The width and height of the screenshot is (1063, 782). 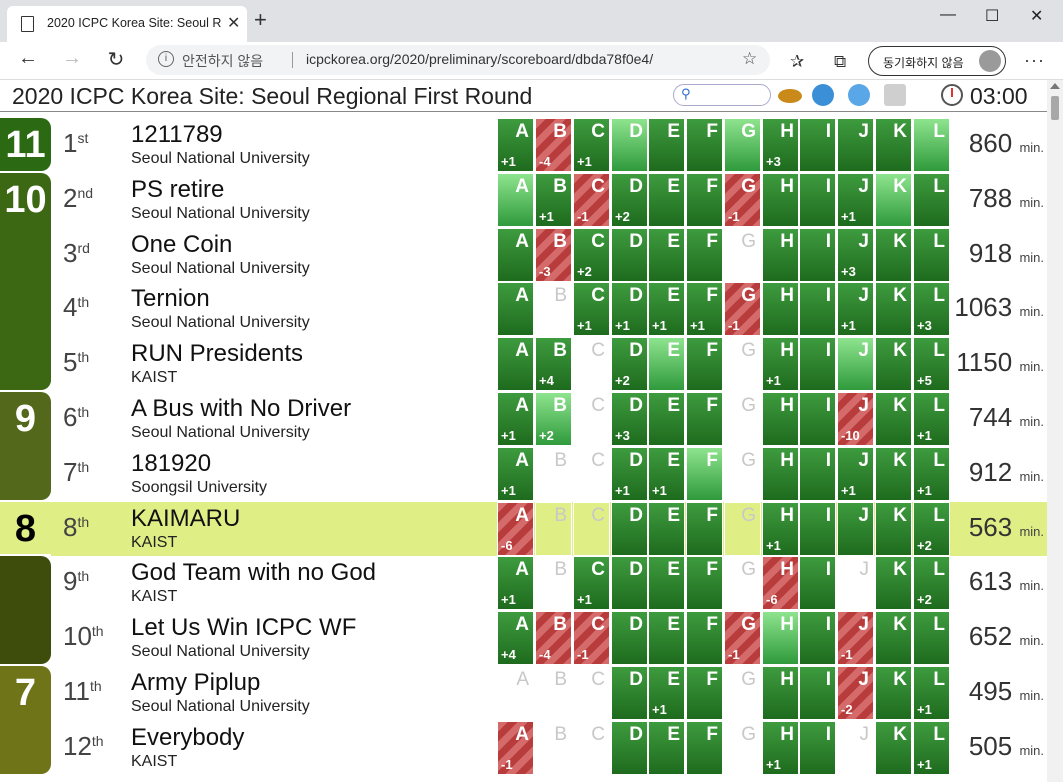 I want to click on skip-icon, so click(x=859, y=95).